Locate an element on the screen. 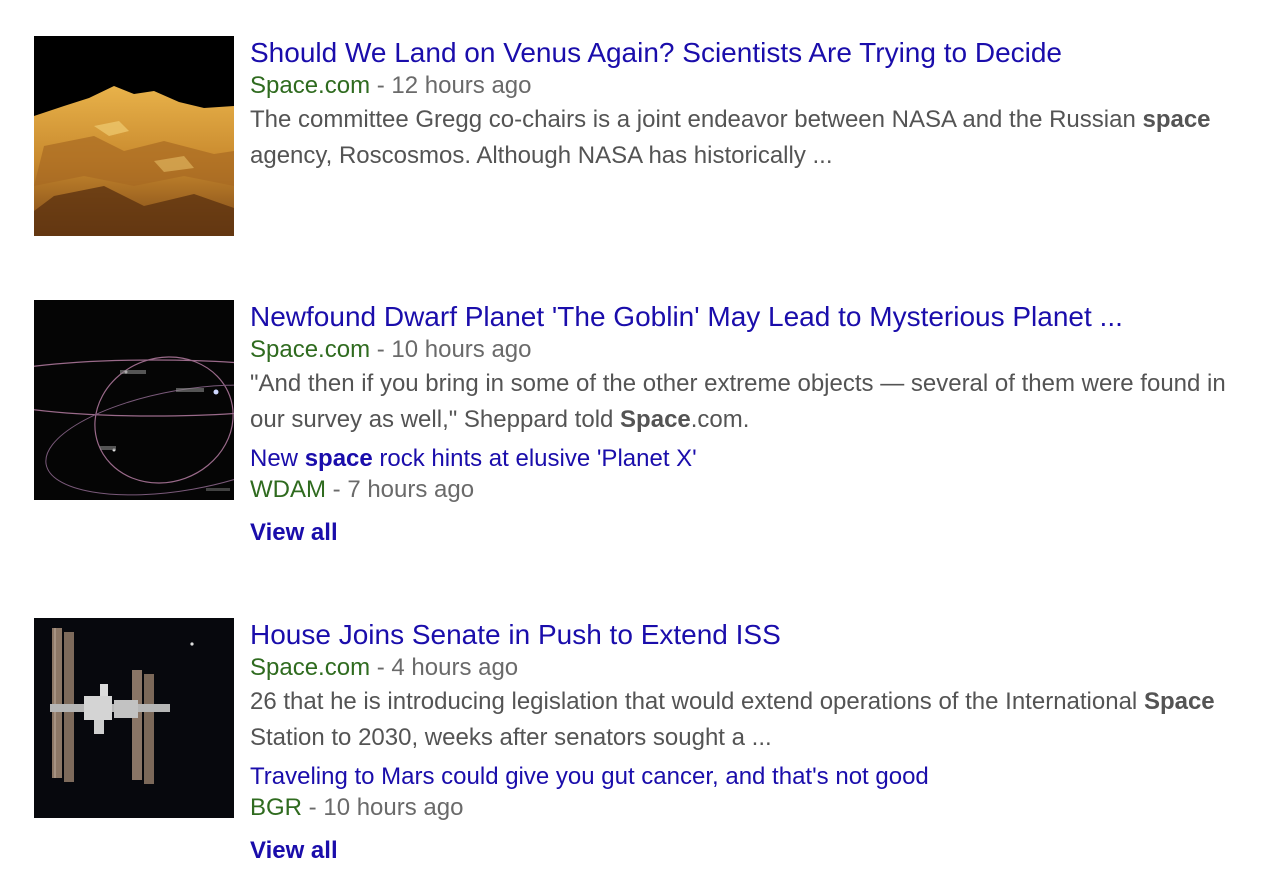 This screenshot has height=894, width=1272. related-time: 7 hours ago is located at coordinates (411, 489).